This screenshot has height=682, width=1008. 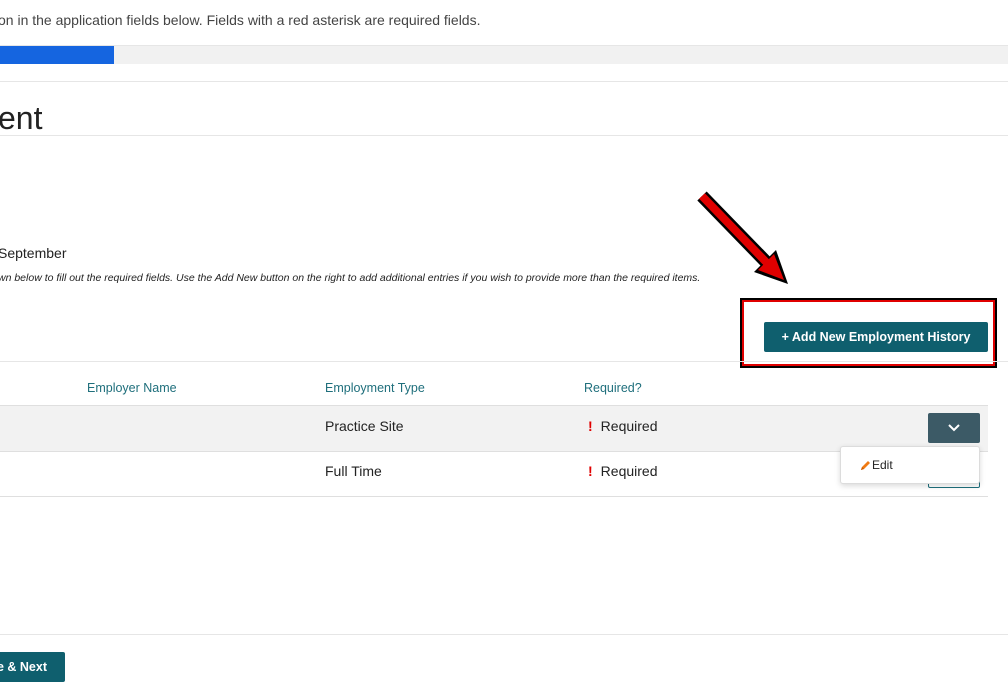 What do you see at coordinates (504, 54) in the screenshot?
I see `progress-bar` at bounding box center [504, 54].